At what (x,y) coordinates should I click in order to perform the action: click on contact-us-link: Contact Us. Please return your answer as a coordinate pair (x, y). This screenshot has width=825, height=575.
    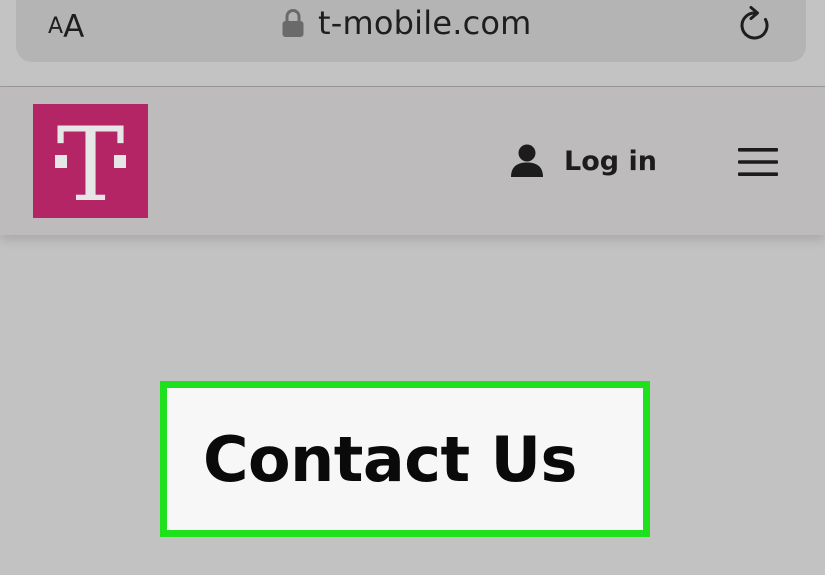
    Looking at the image, I should click on (390, 460).